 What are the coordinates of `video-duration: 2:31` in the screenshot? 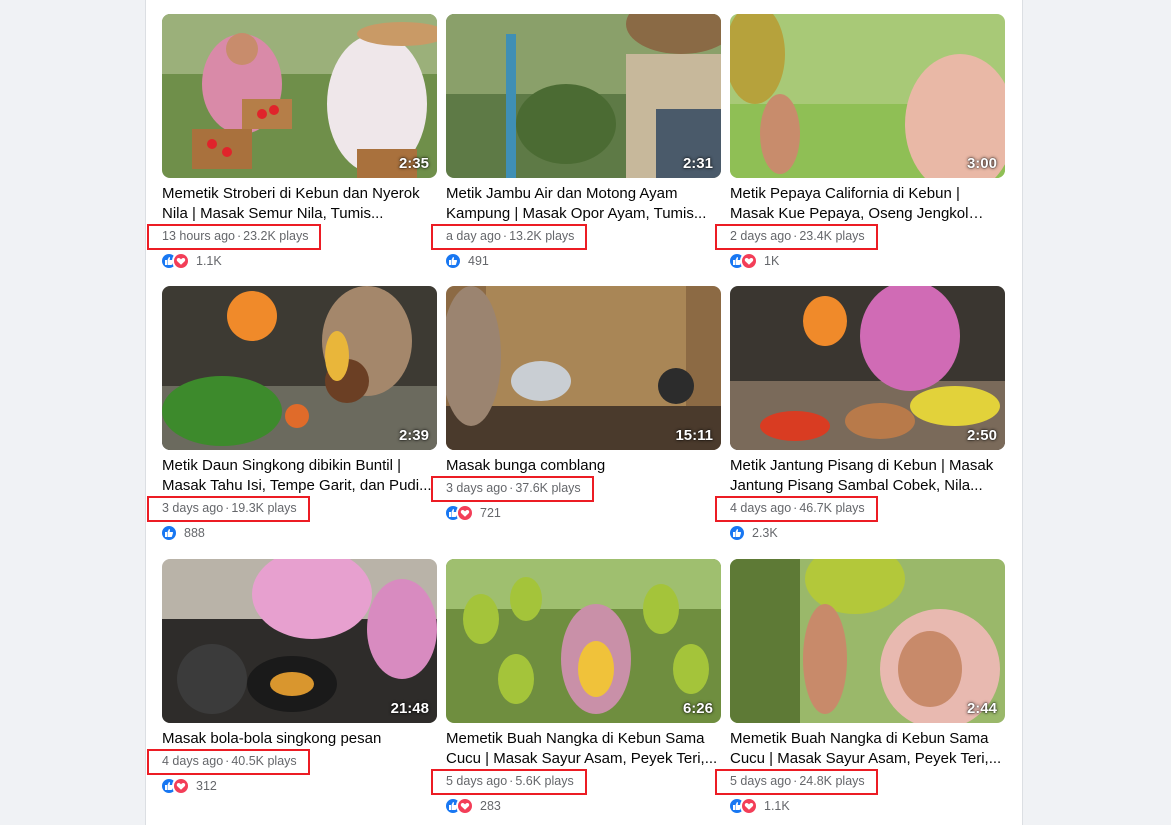 It's located at (697, 163).